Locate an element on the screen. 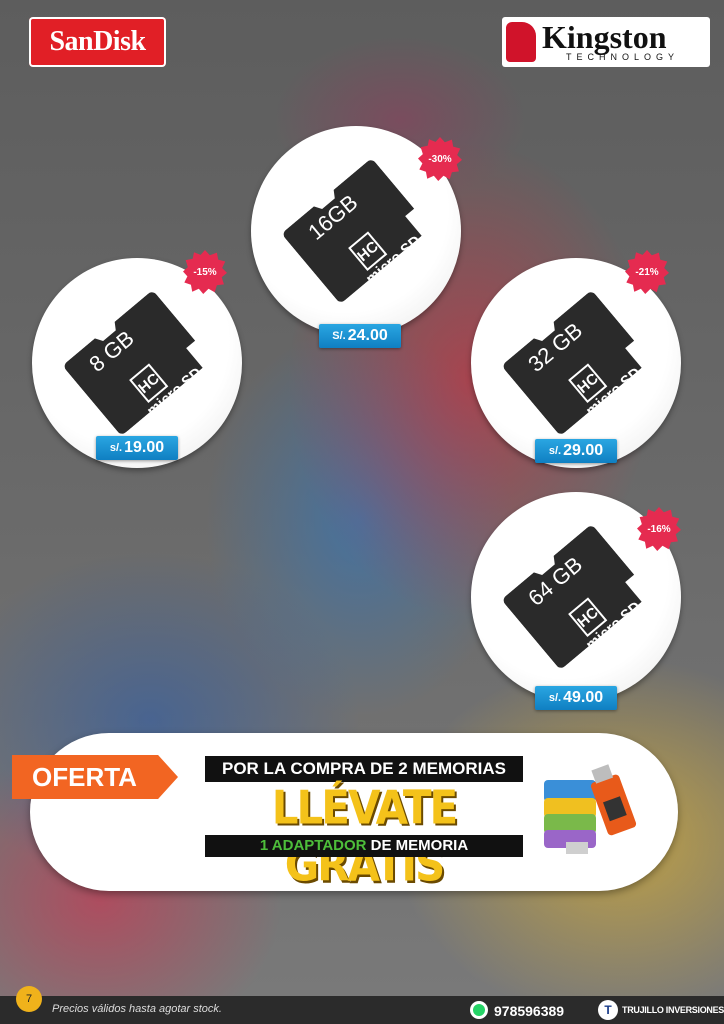  price-tag: s/. 29.00 is located at coordinates (576, 451).